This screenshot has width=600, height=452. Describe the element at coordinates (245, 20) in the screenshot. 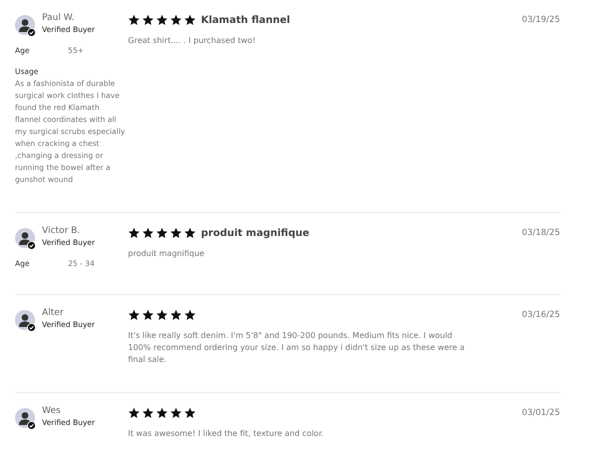

I see `review-title: Klamath flannel` at that location.